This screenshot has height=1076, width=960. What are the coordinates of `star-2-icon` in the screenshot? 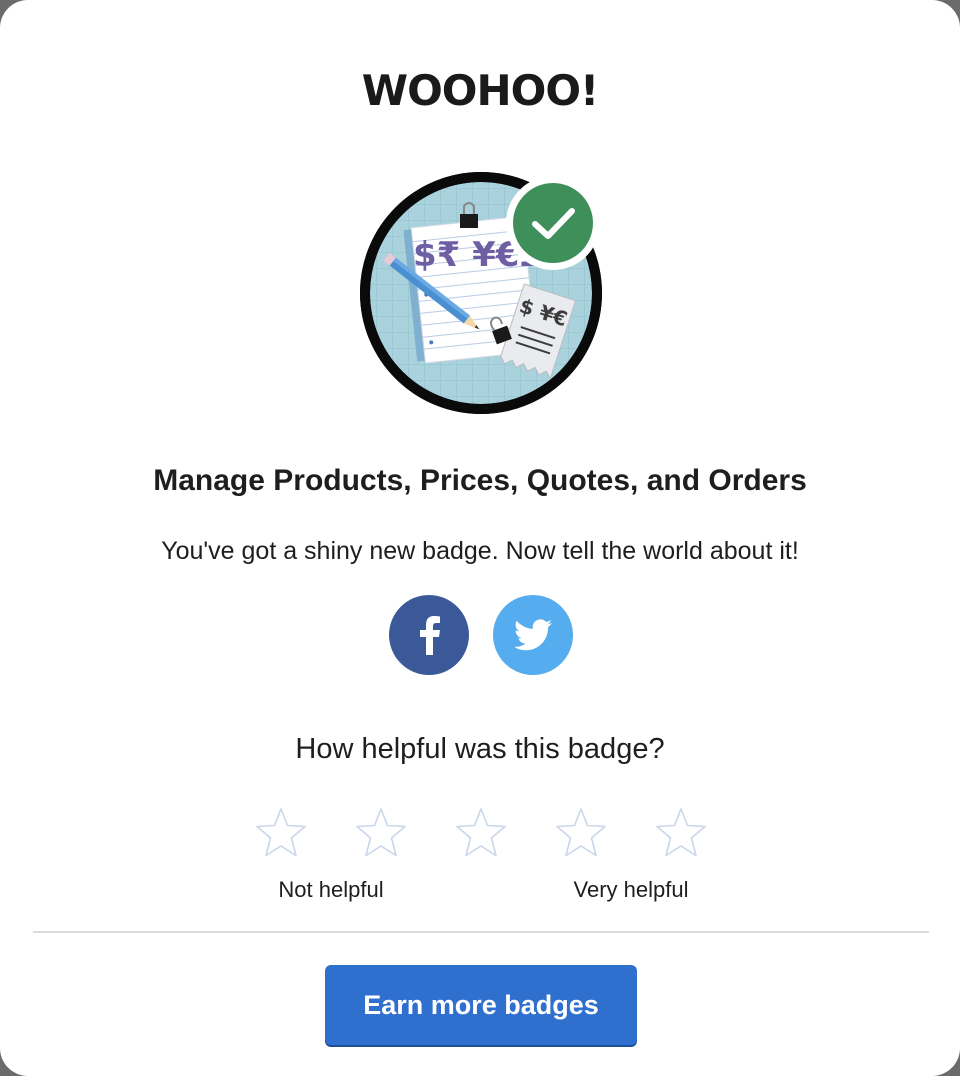 It's located at (381, 833).